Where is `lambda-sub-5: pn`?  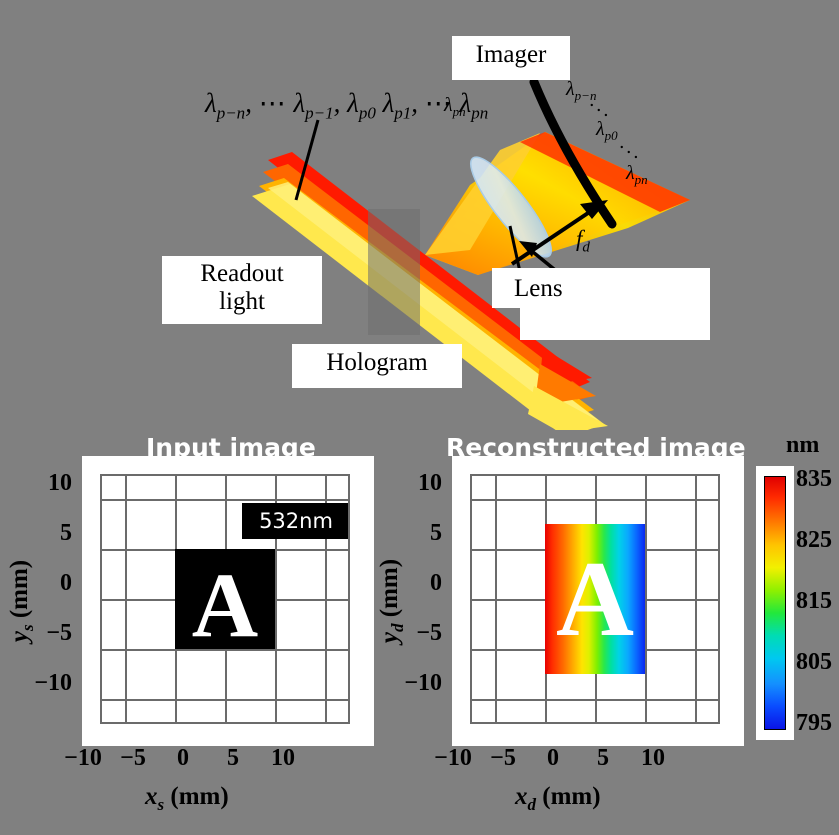 lambda-sub-5: pn is located at coordinates (480, 113).